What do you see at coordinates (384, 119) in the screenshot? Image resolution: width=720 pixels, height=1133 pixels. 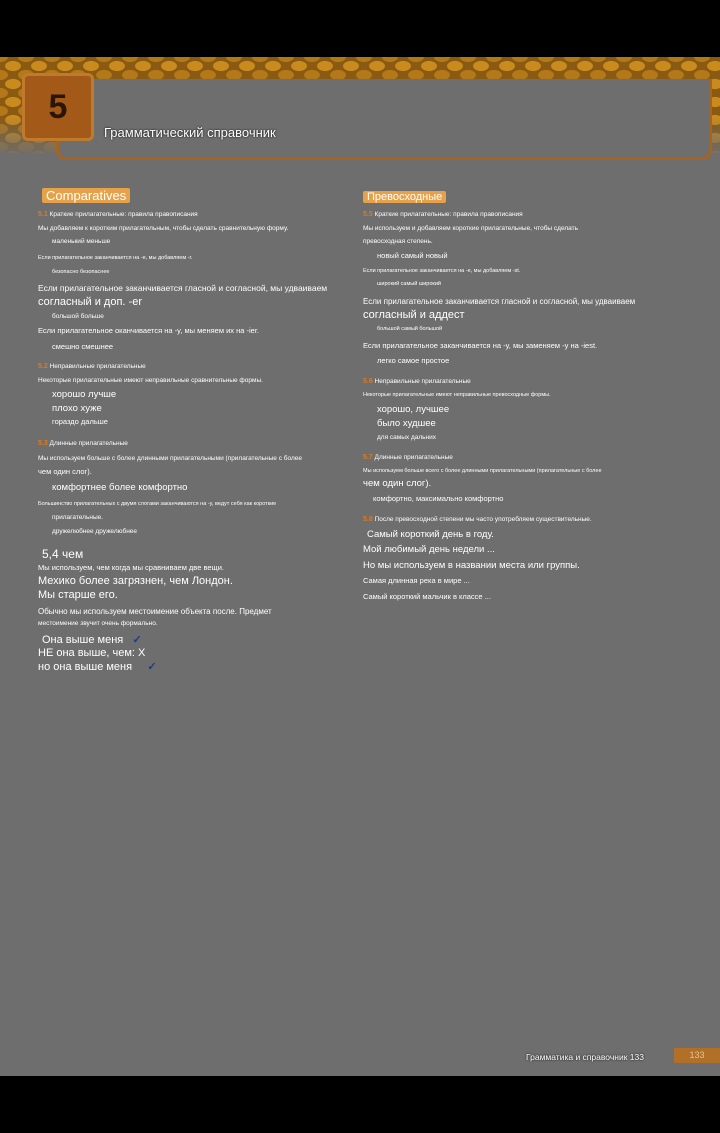 I see `header-frame` at bounding box center [384, 119].